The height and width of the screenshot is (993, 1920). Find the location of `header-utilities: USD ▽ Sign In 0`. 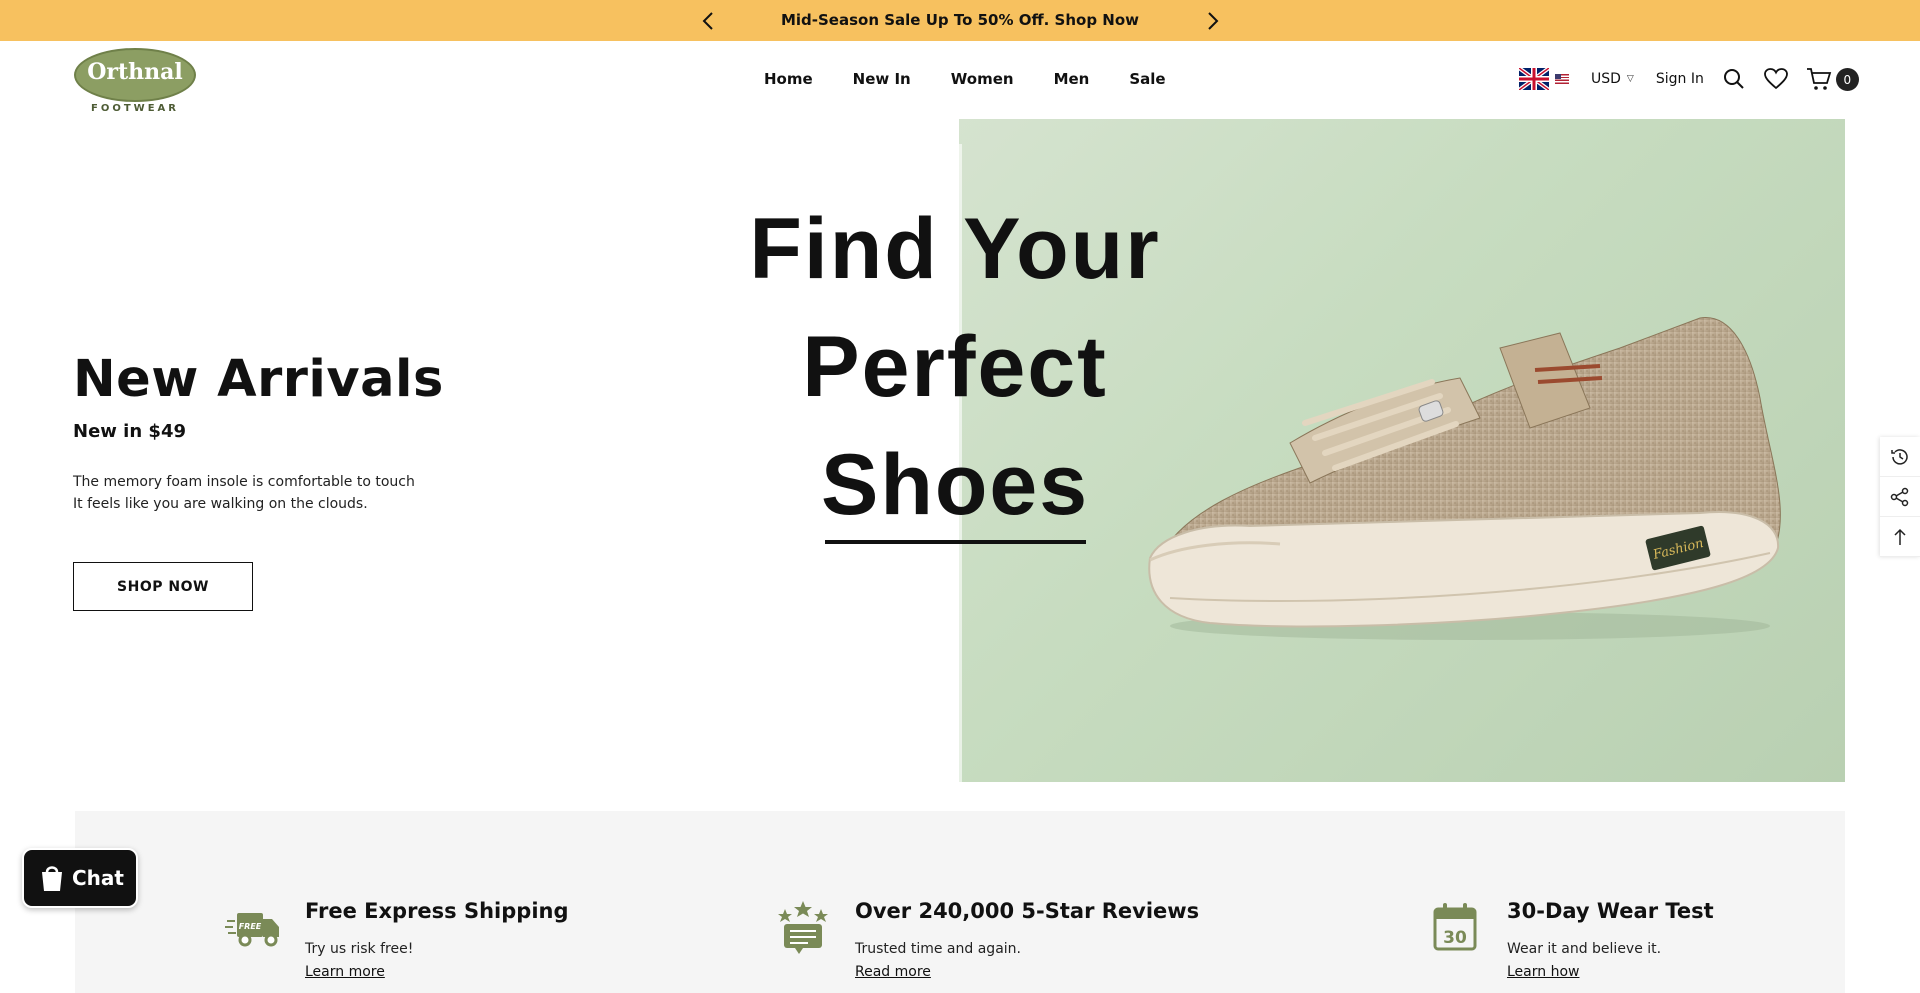

header-utilities: USD ▽ Sign In 0 is located at coordinates (1689, 79).